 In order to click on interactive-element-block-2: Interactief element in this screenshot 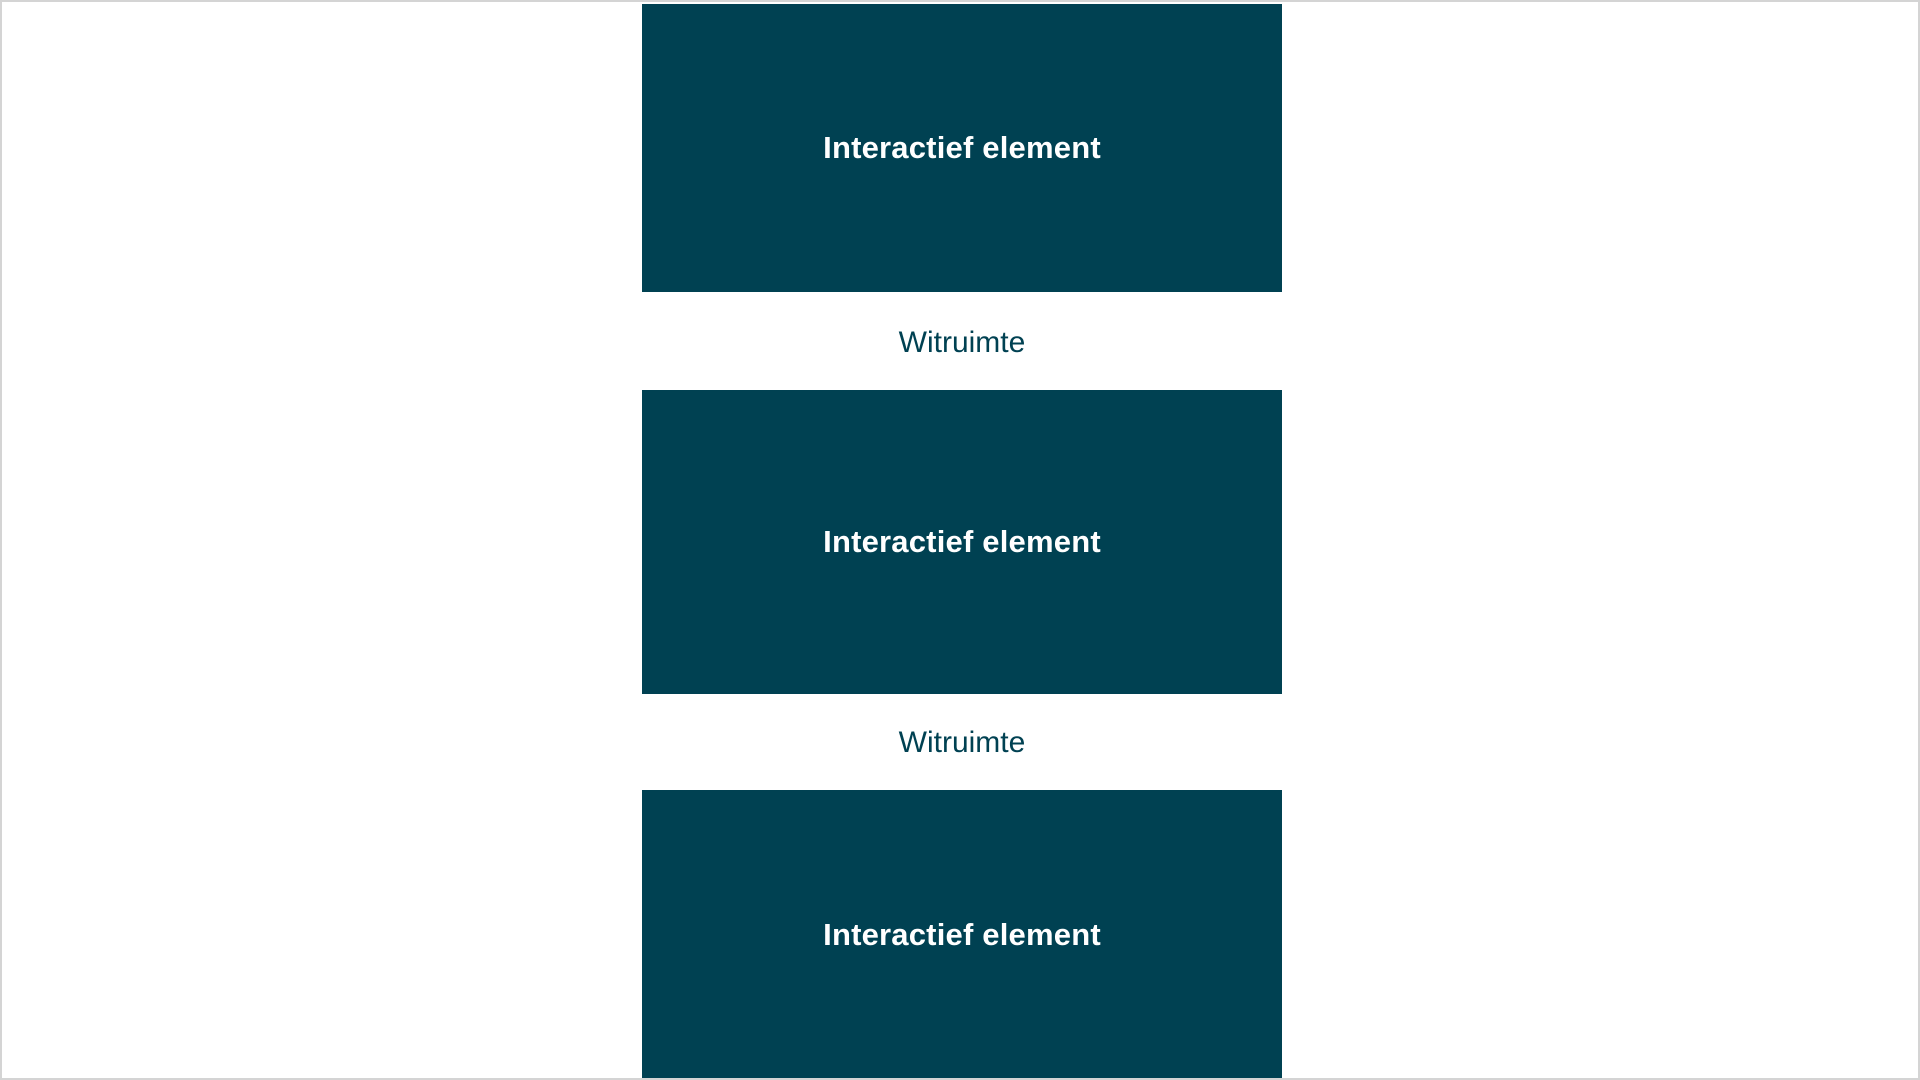, I will do `click(962, 542)`.